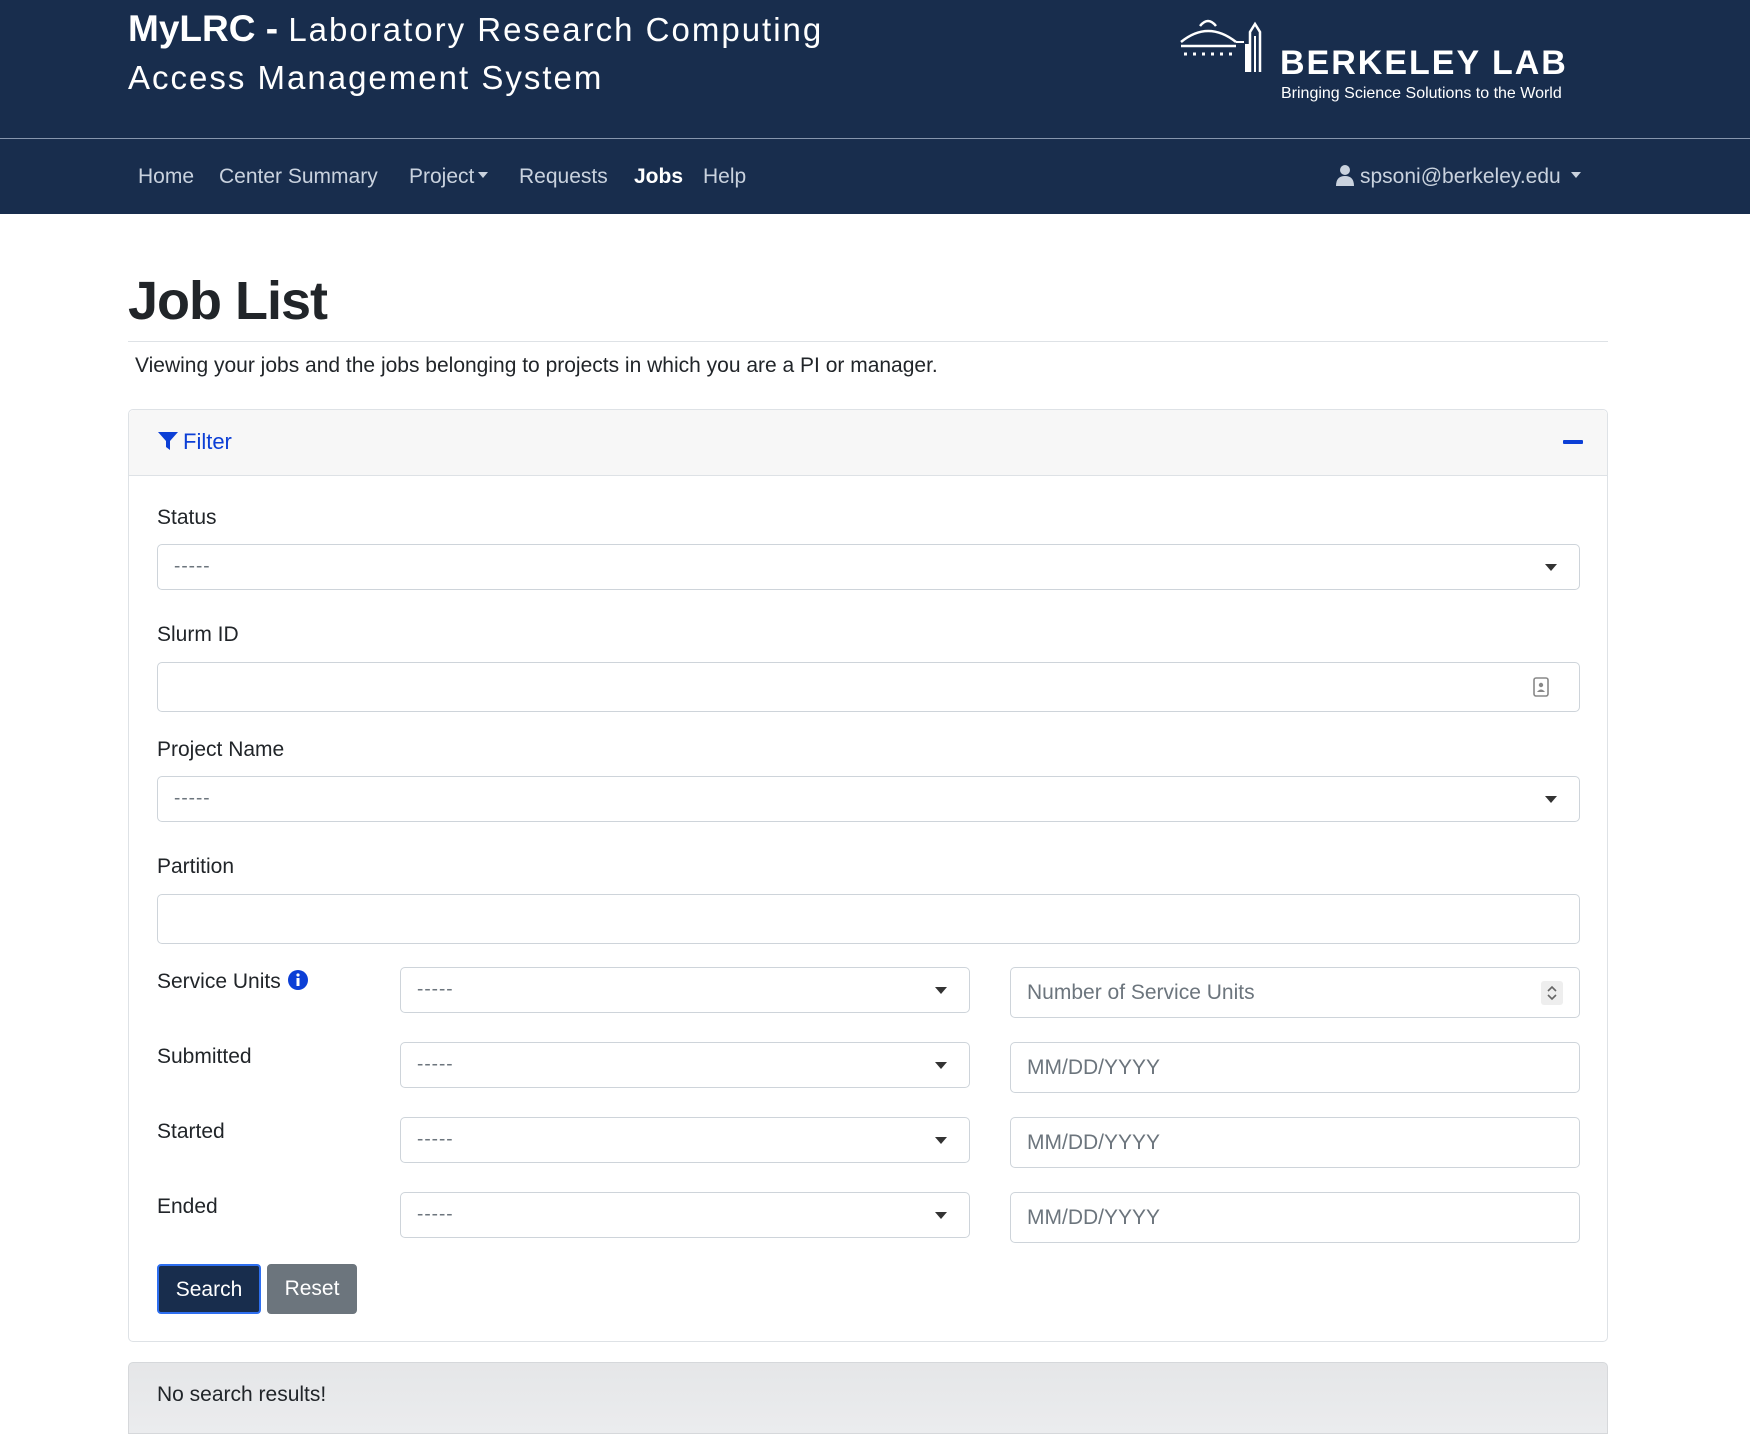 This screenshot has width=1750, height=1434. I want to click on ended-date-placeholder: MM/DD/YYYY, so click(1094, 1217).